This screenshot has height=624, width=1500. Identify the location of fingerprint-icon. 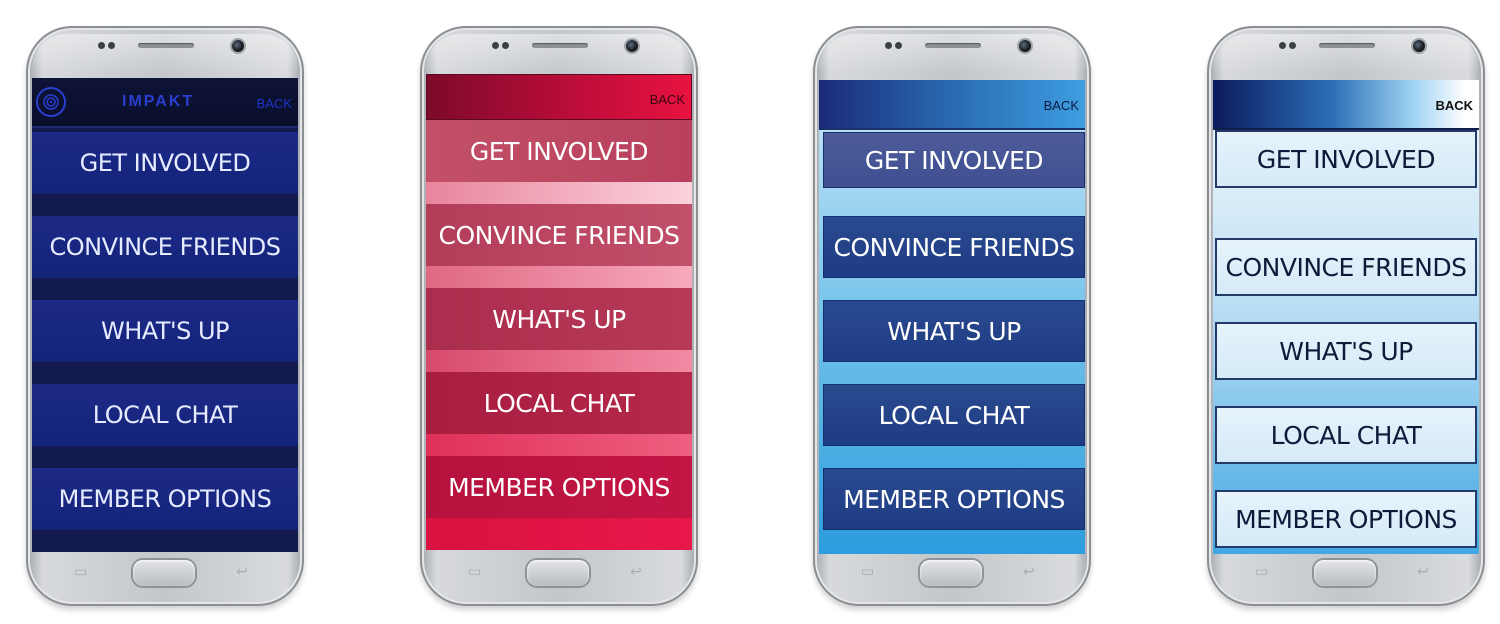
(51, 102).